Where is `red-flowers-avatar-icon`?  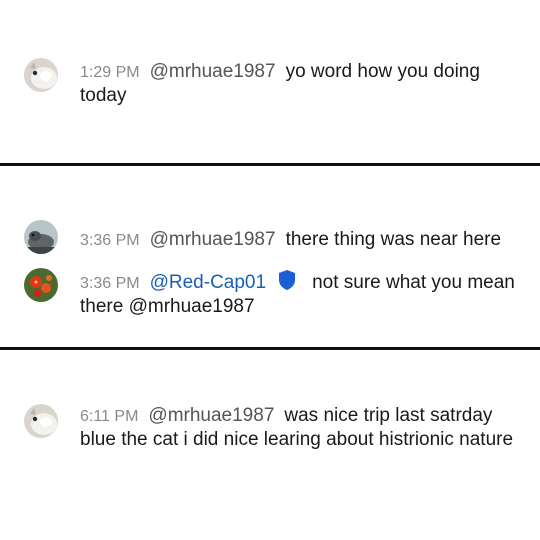
red-flowers-avatar-icon is located at coordinates (41, 285).